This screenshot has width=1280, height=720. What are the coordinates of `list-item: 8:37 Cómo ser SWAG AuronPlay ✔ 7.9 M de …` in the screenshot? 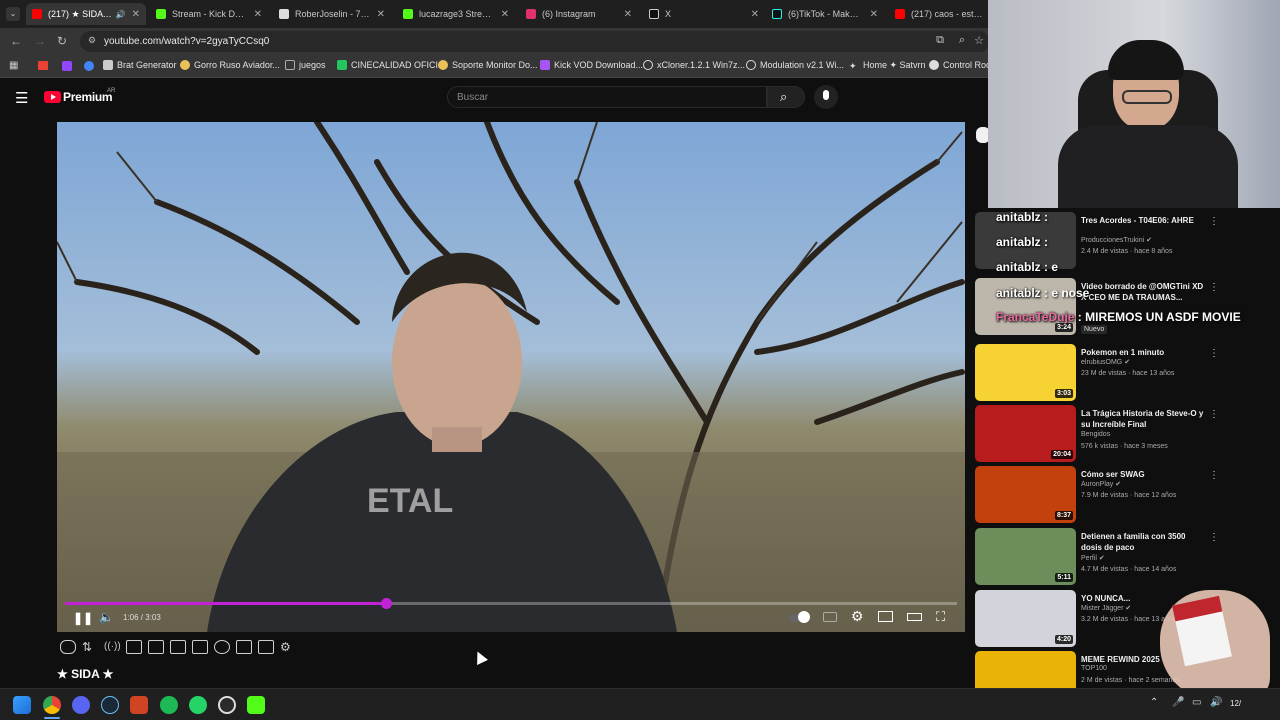 It's located at (1097, 495).